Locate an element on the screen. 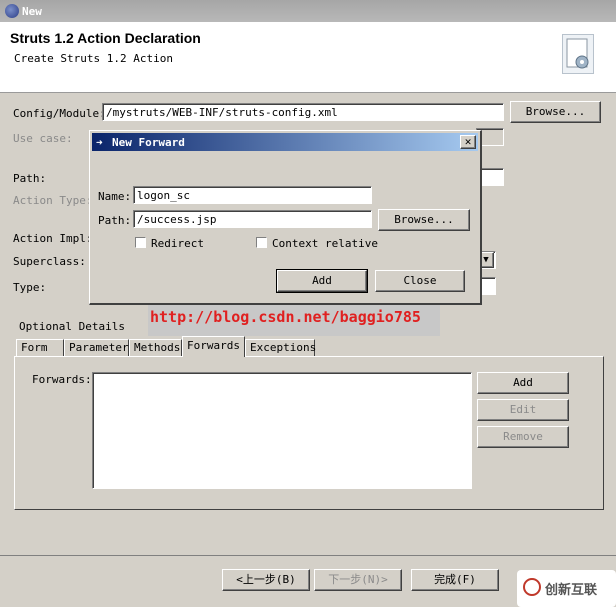  dialog-title-bar: ➜ New Forward ✕ is located at coordinates (285, 142).